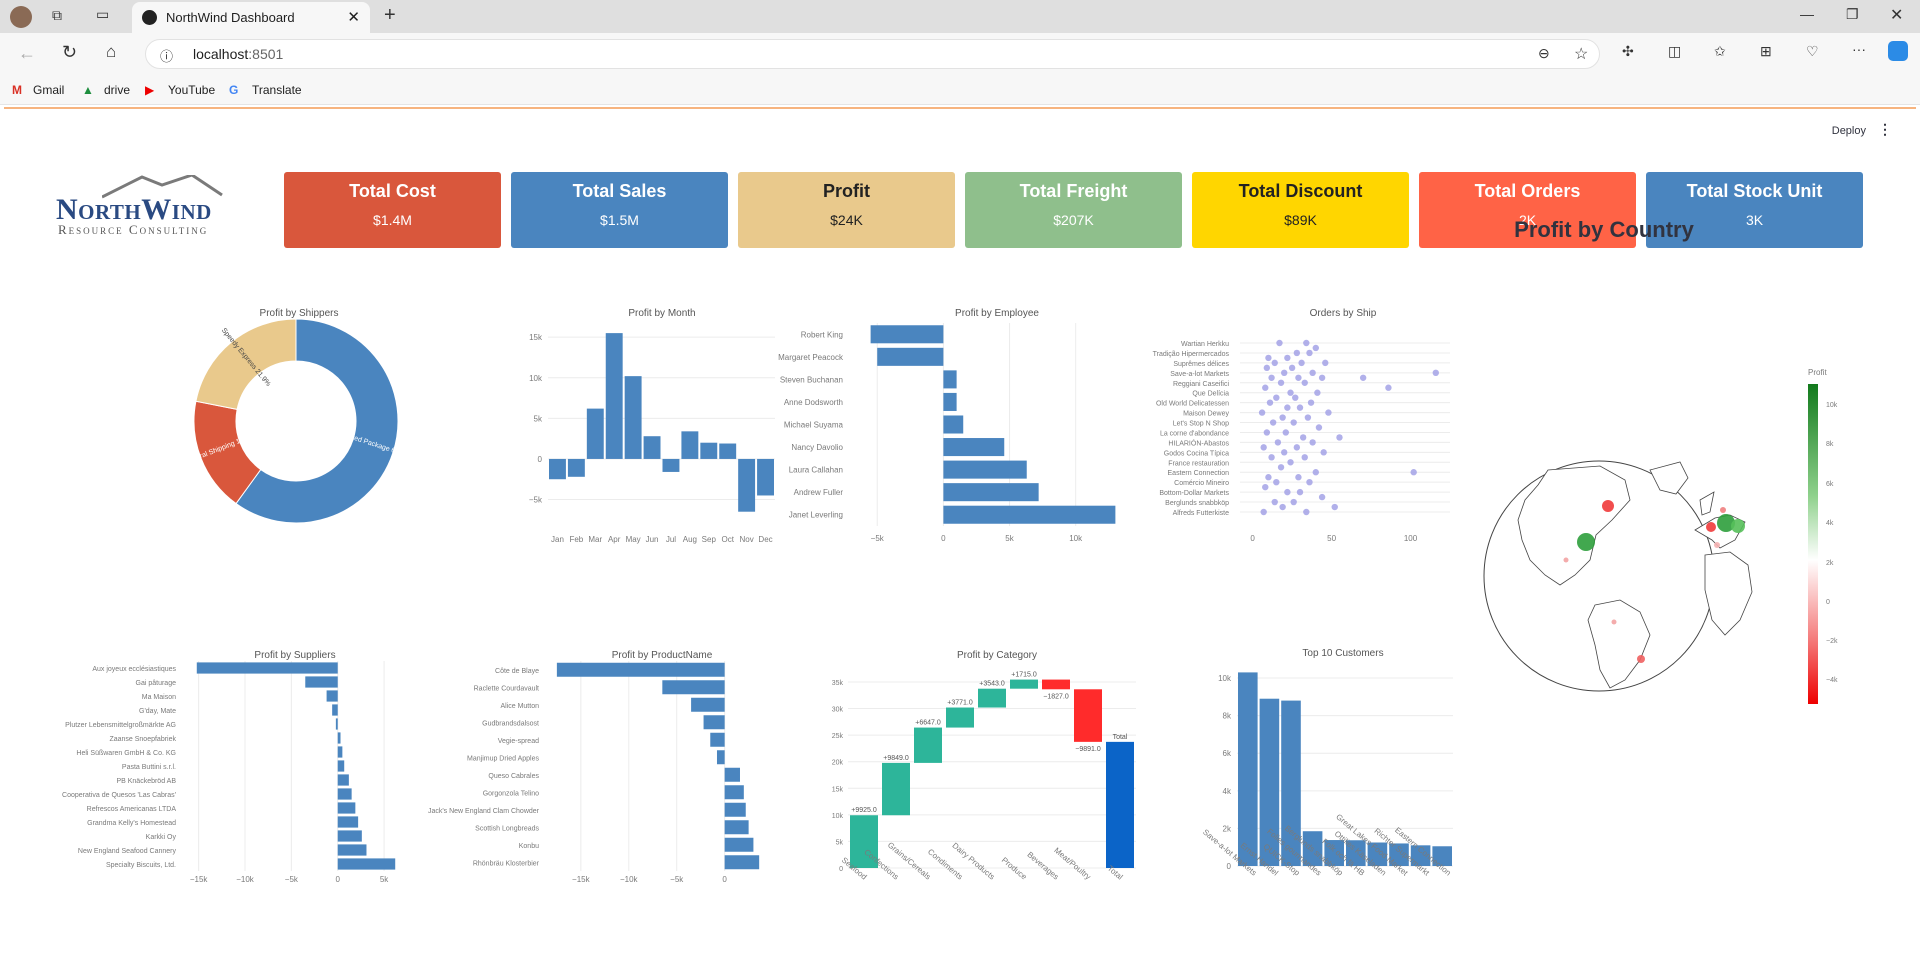  What do you see at coordinates (960, 90) in the screenshot?
I see `bookmarks-bar: M Gmail ▲ drive ▶ YouTube G Translate` at bounding box center [960, 90].